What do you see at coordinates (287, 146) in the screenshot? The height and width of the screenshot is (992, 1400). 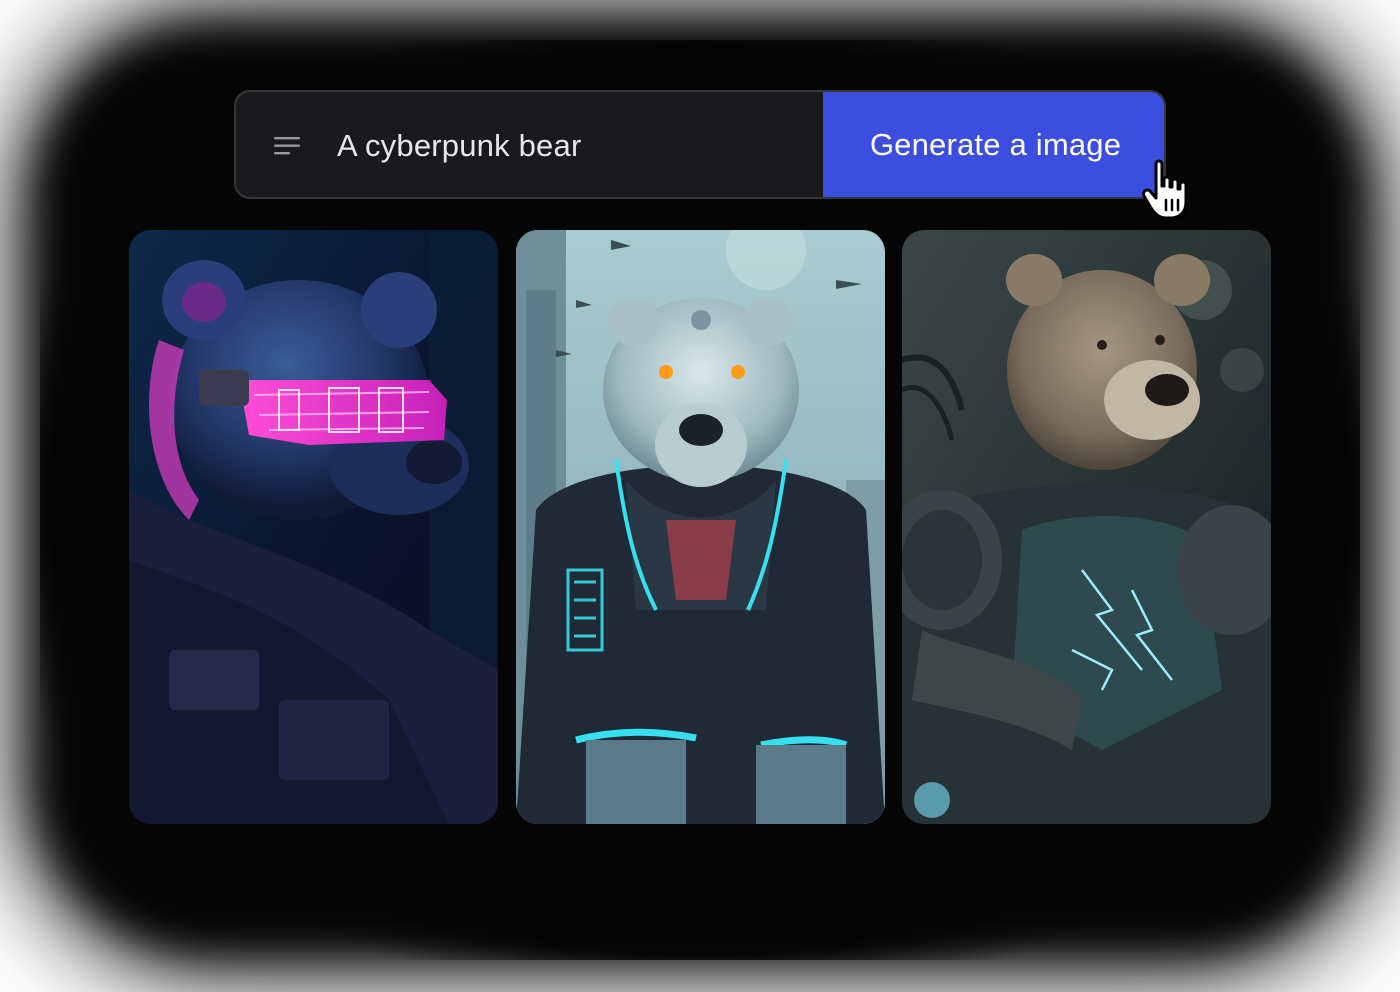 I see `menu-lines-icon` at bounding box center [287, 146].